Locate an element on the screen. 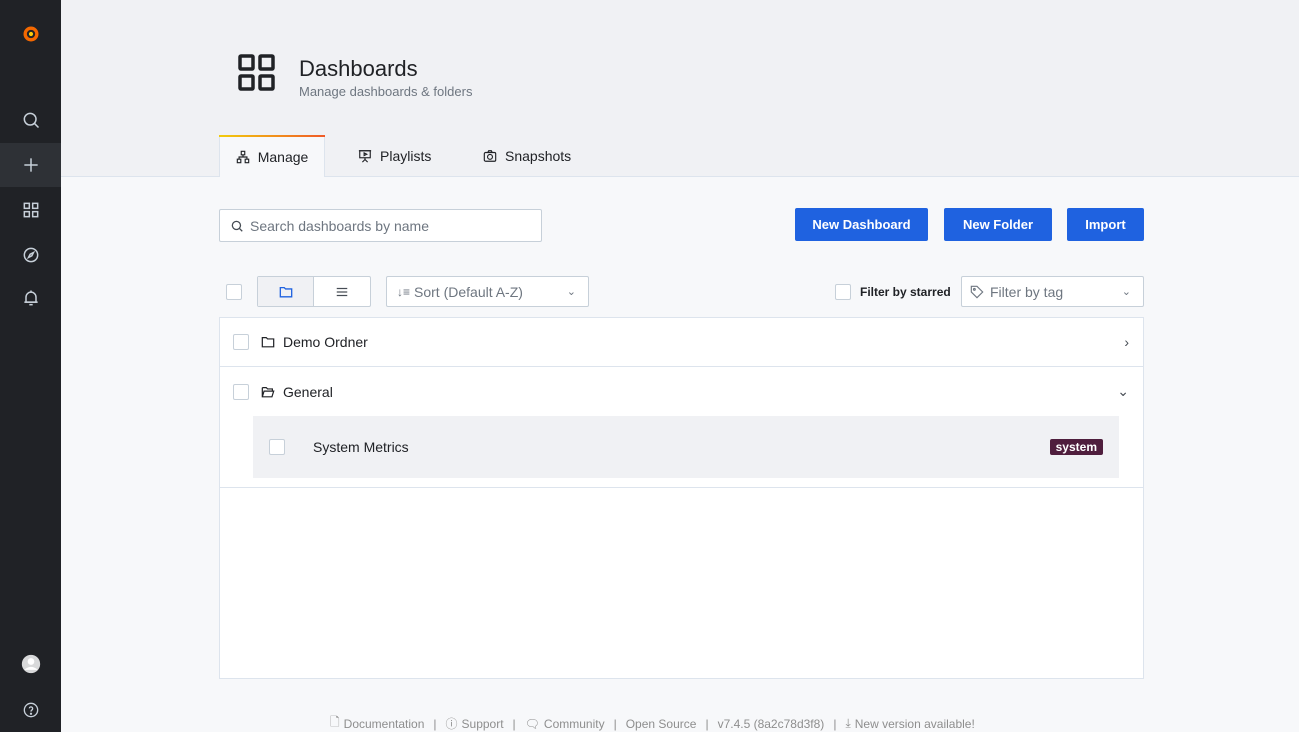 This screenshot has height=732, width=1299. folder-row: General ⌄ is located at coordinates (681, 391).